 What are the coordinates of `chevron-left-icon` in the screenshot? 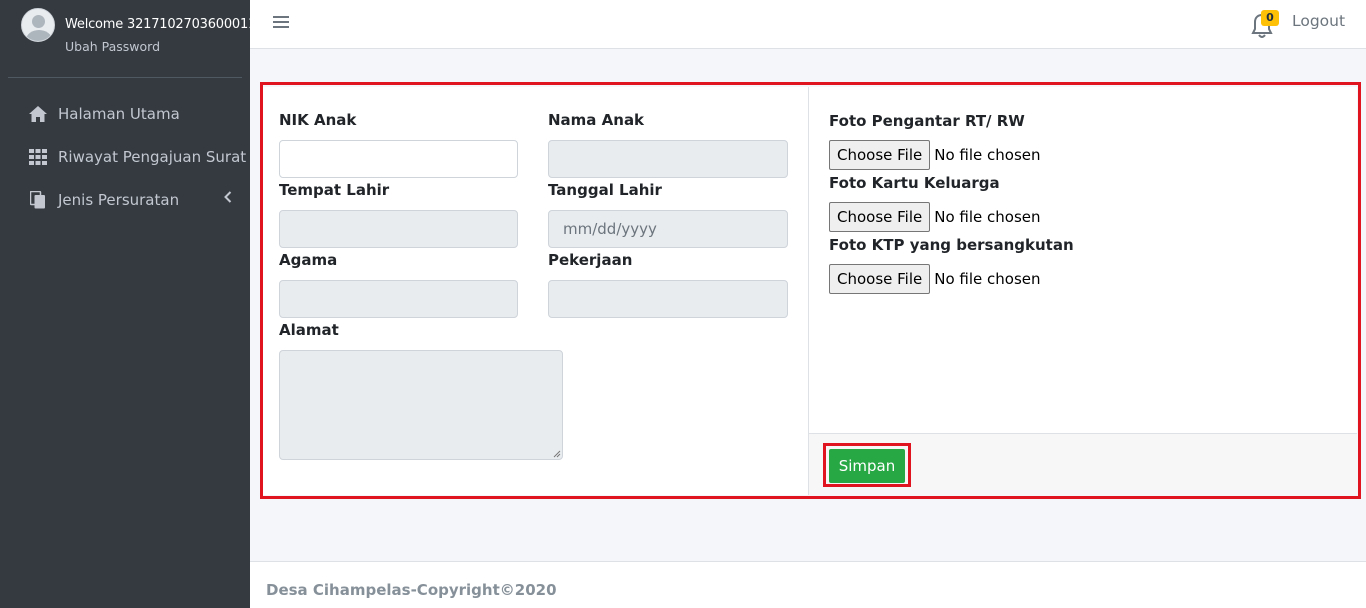 It's located at (228, 199).